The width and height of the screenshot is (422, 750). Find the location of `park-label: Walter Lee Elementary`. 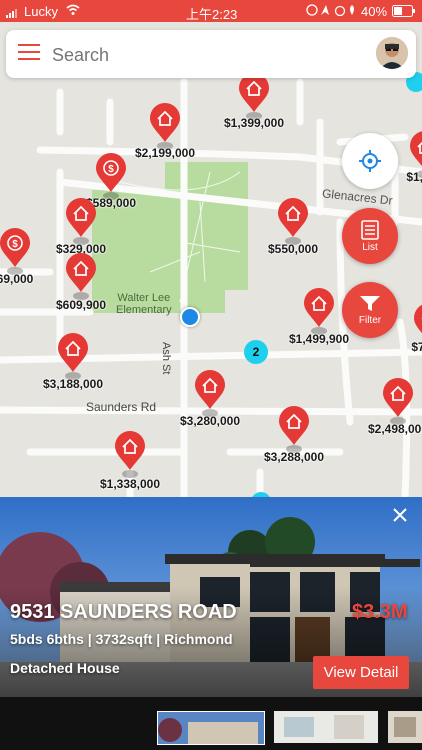

park-label: Walter Lee Elementary is located at coordinates (144, 304).